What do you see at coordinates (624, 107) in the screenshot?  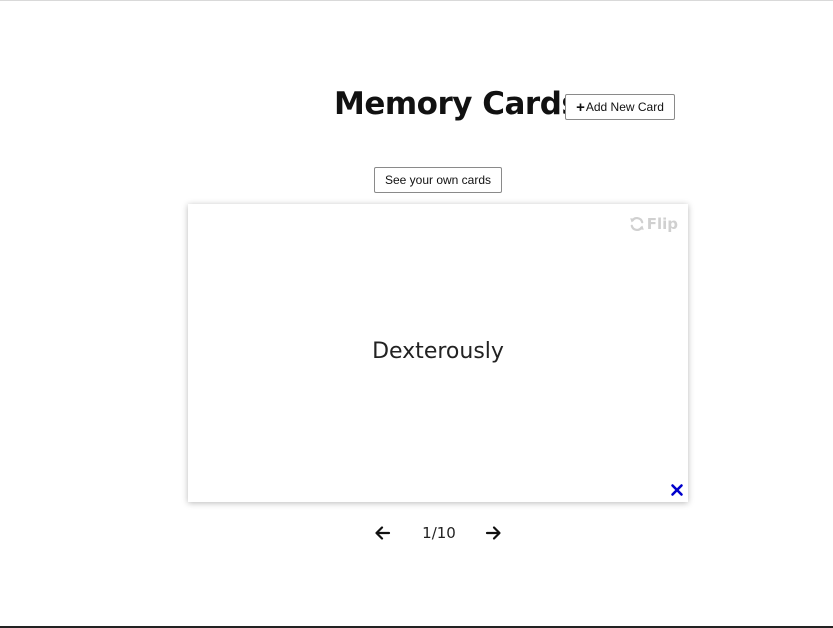 I see `add-new-card-label: Add New Card` at bounding box center [624, 107].